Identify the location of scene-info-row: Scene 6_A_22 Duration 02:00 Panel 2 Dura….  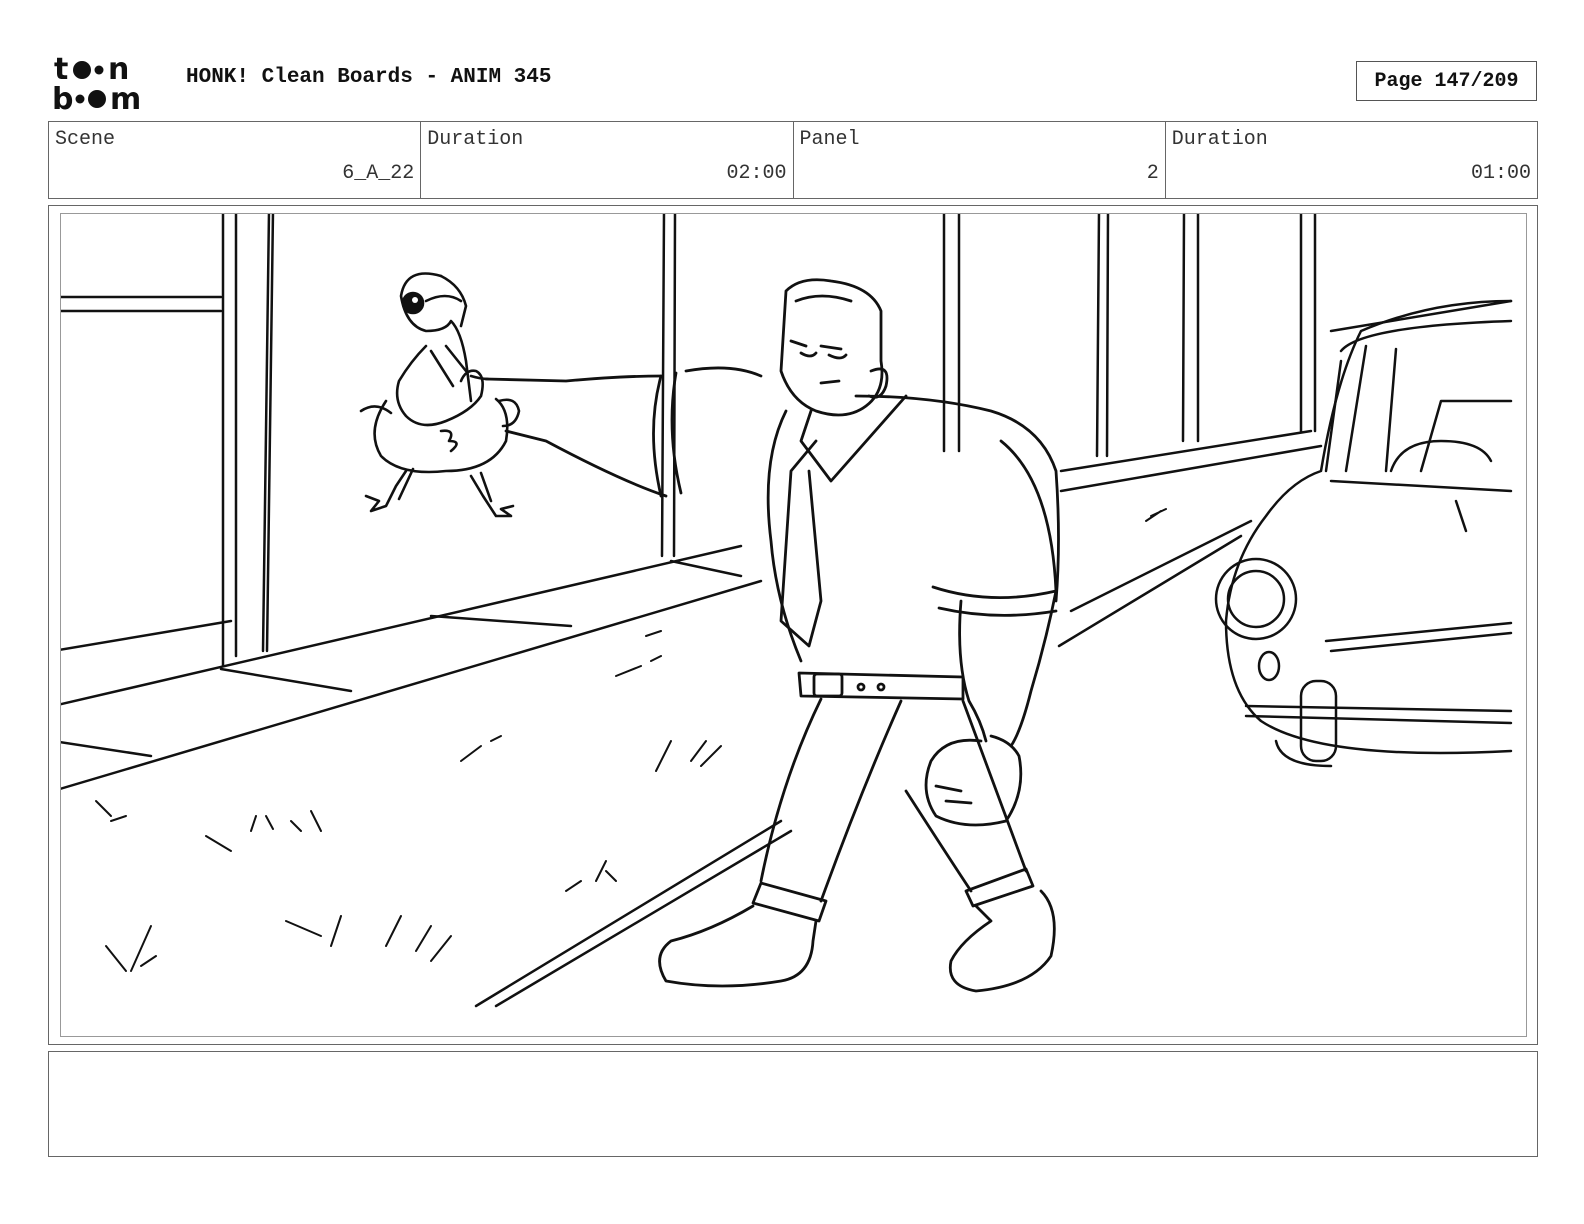
(793, 160).